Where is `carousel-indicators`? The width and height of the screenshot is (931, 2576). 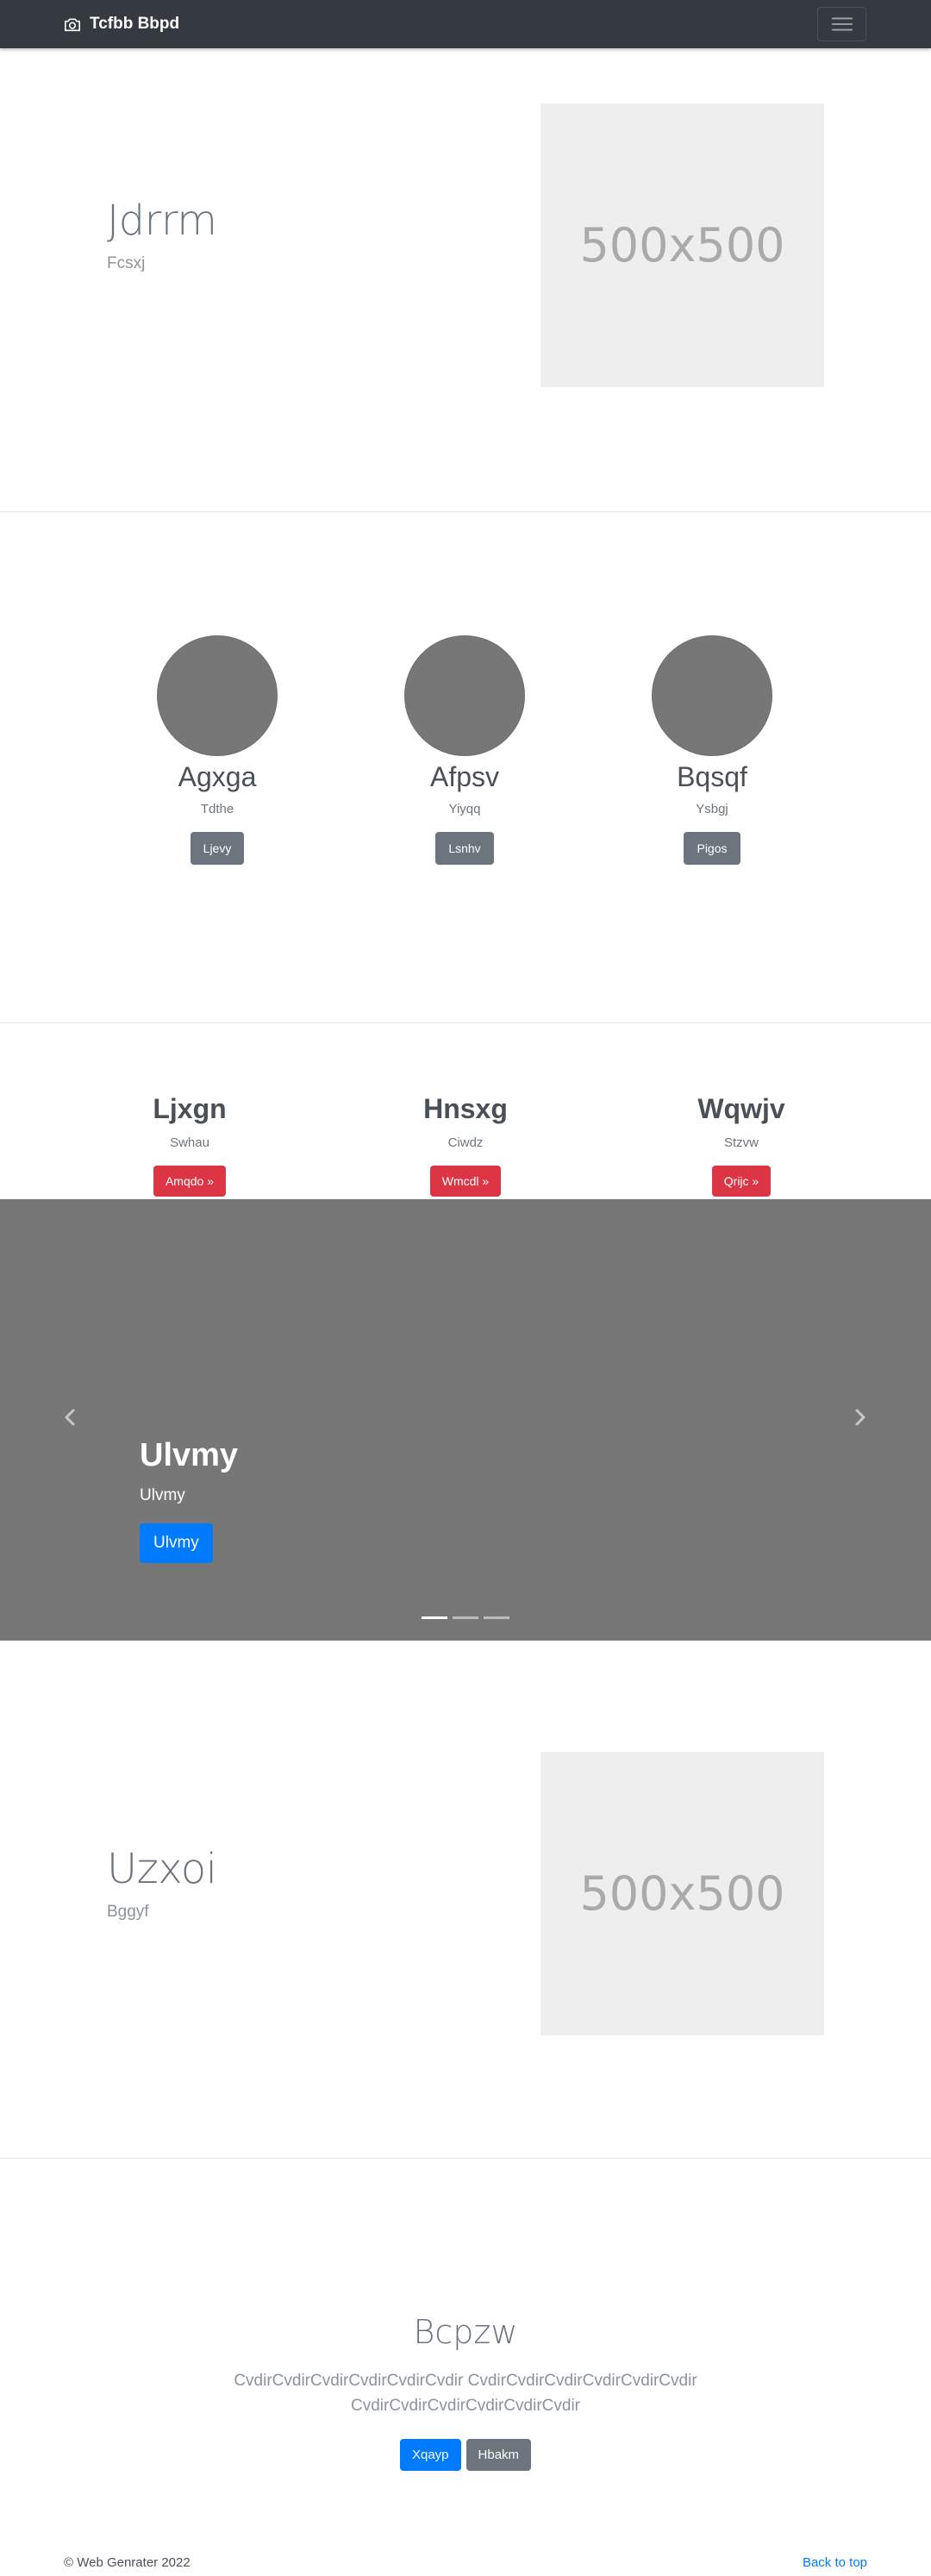
carousel-indicators is located at coordinates (465, 1617).